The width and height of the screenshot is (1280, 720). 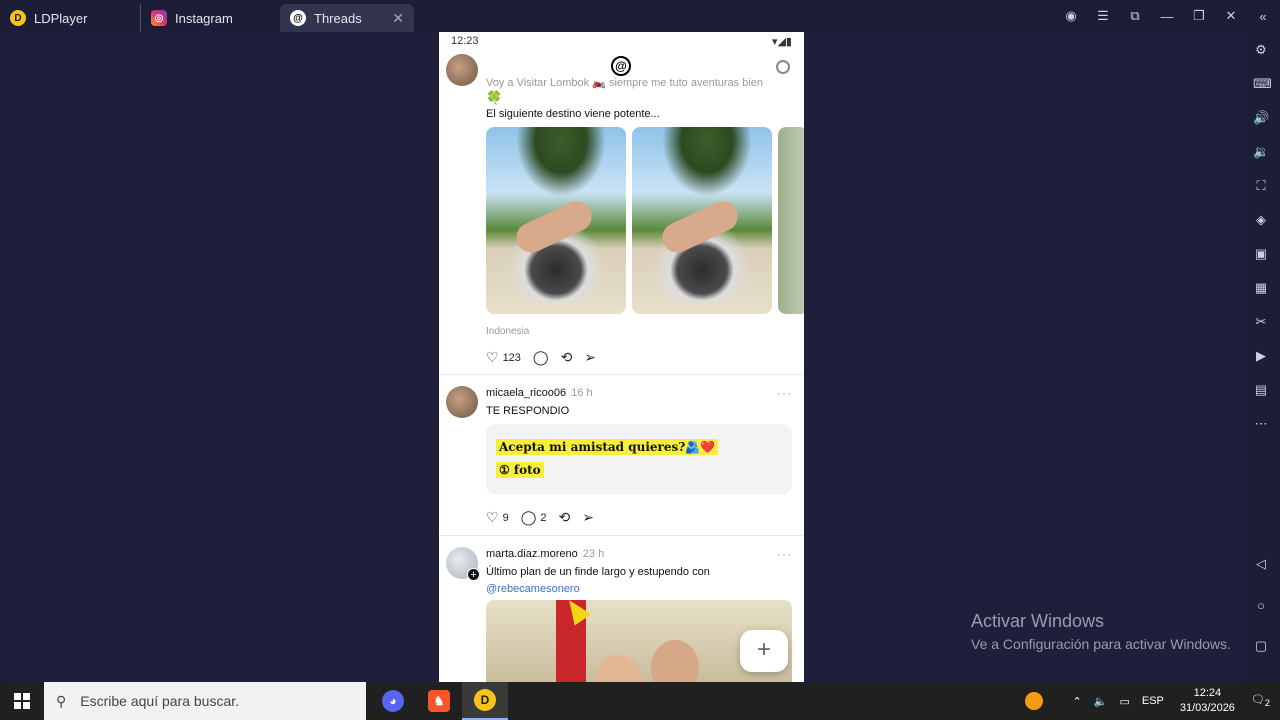 I want to click on minimize-icon: —, so click(x=1167, y=16).